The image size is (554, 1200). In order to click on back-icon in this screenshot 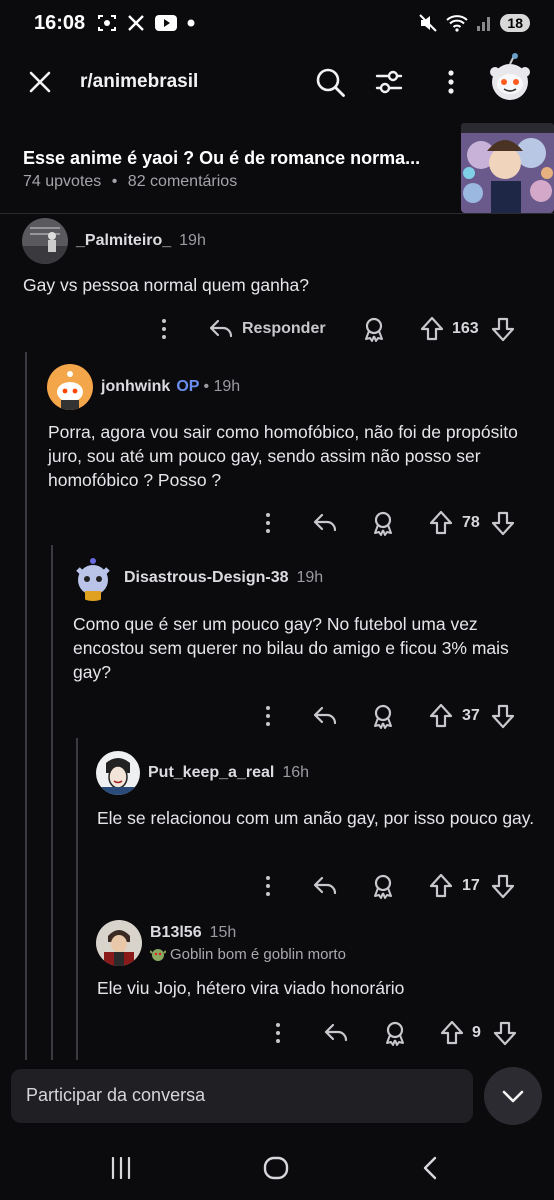, I will do `click(431, 1168)`.